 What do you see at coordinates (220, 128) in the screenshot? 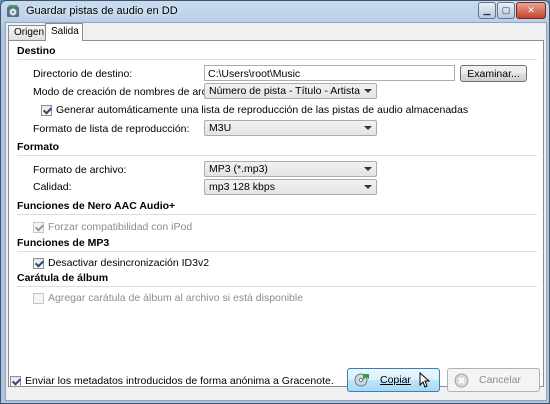
I see `playlist-format-value: M3U` at bounding box center [220, 128].